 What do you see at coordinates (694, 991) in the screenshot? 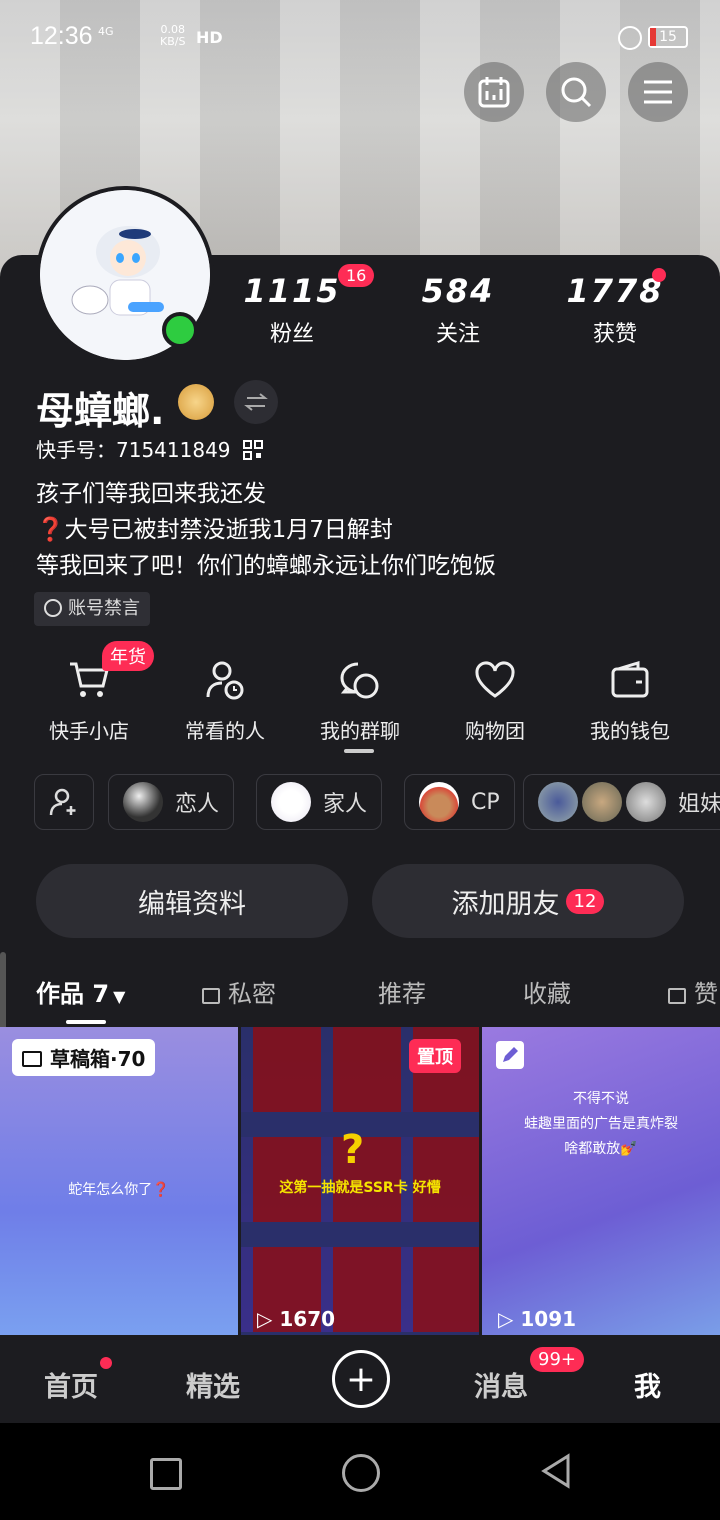
I see `tab-liked: 赞` at bounding box center [694, 991].